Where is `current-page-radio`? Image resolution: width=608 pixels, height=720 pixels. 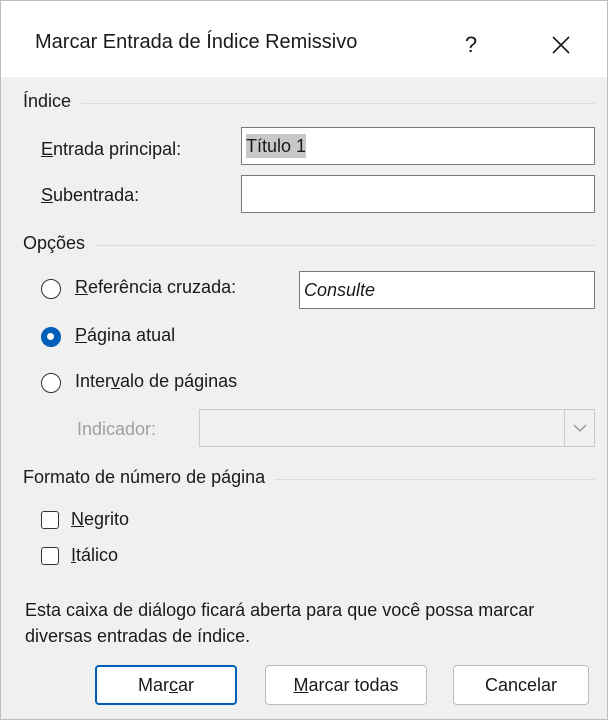 current-page-radio is located at coordinates (51, 337).